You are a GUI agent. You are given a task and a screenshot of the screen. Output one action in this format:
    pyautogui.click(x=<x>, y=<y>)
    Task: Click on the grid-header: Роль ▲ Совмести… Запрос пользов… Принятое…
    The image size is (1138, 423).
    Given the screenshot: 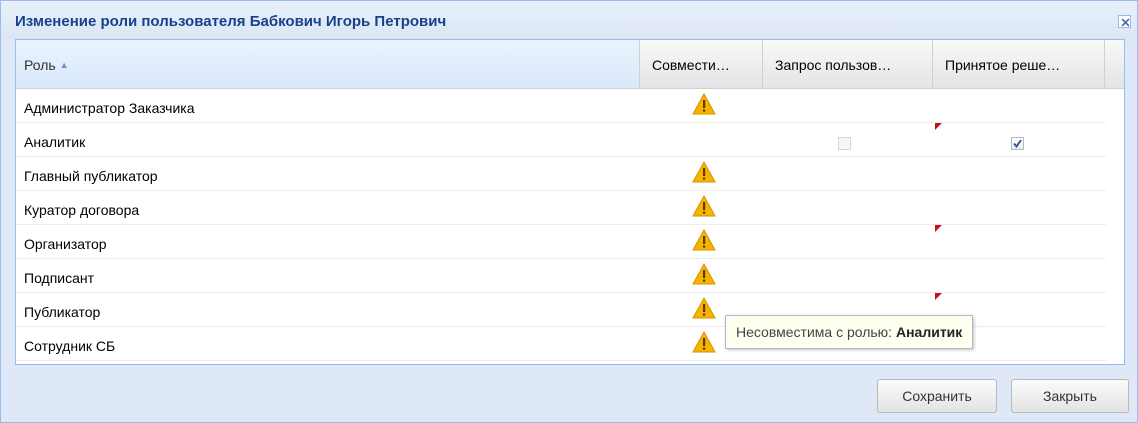 What is the action you would take?
    pyautogui.click(x=570, y=64)
    